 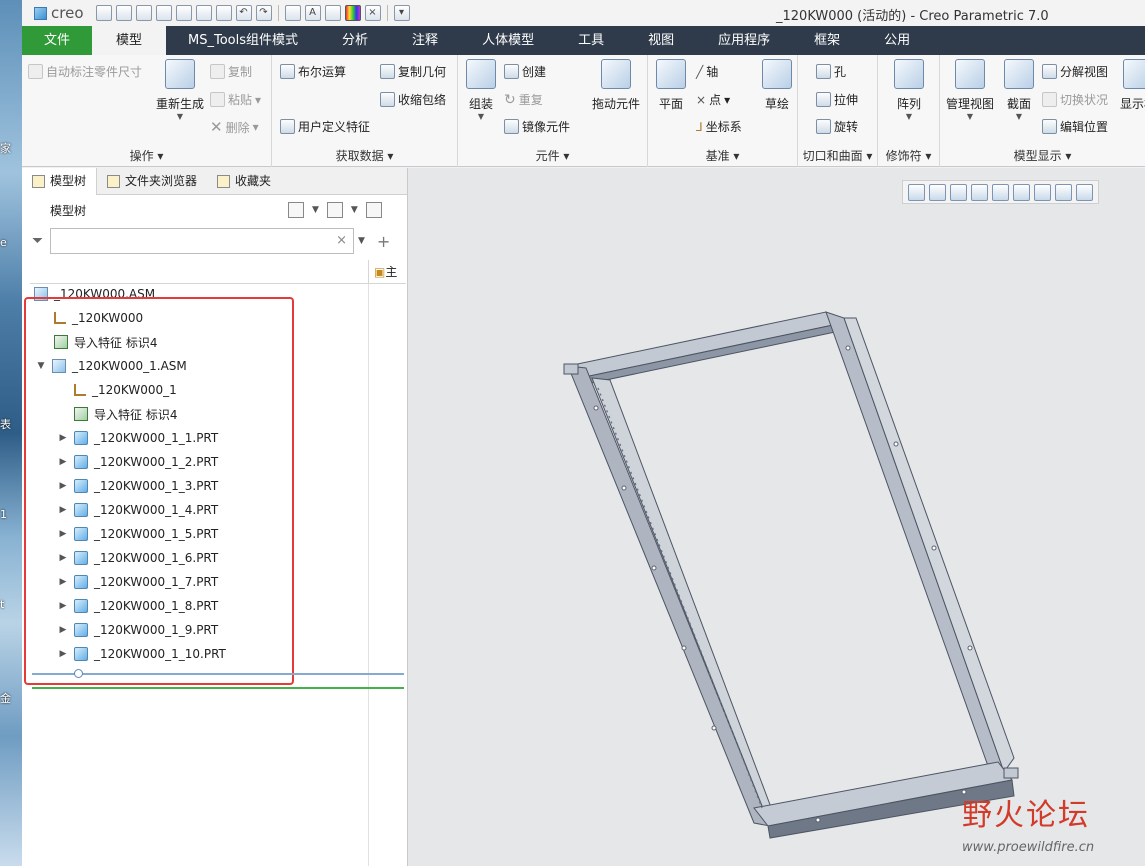 I want to click on window-title: _120KW000 (活动的) - Creo Parametric 7.0, so click(x=912, y=16).